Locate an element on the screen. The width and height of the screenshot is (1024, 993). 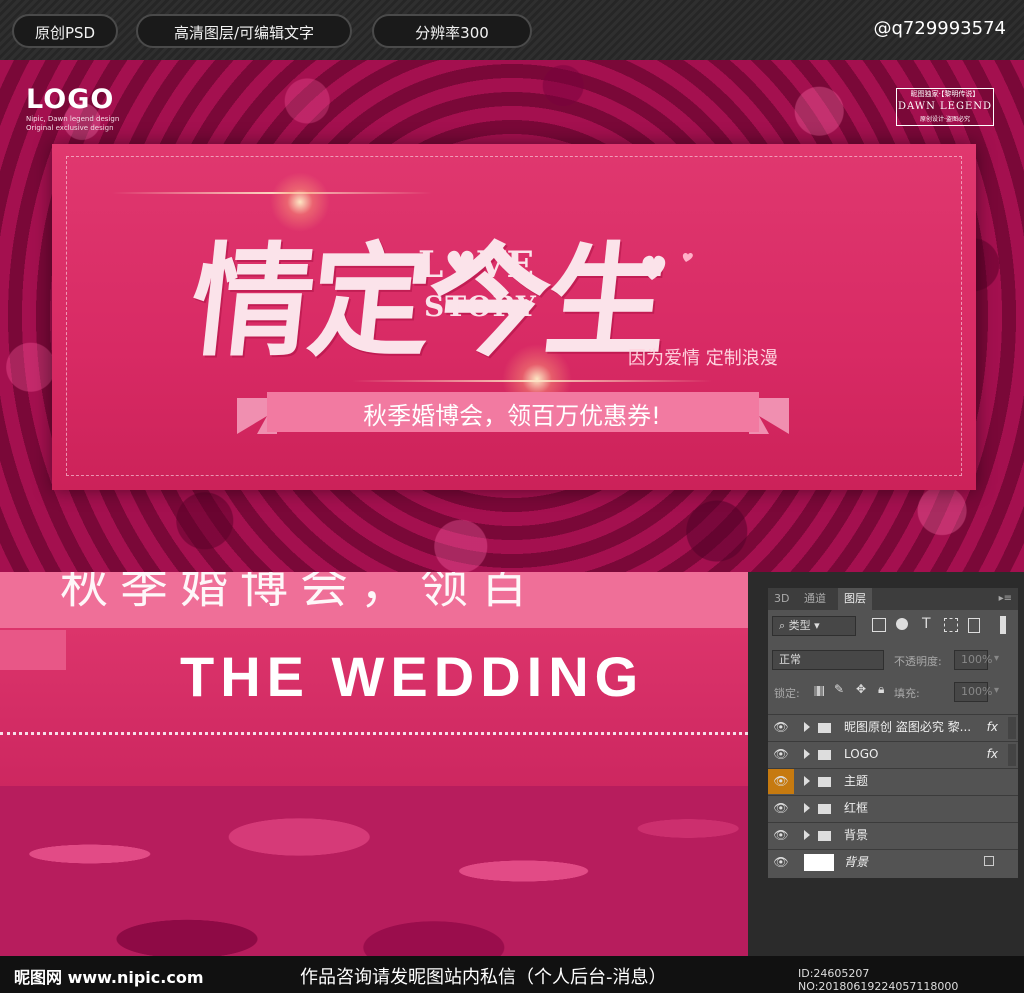
opacity-label: 不透明度: is located at coordinates (918, 661).